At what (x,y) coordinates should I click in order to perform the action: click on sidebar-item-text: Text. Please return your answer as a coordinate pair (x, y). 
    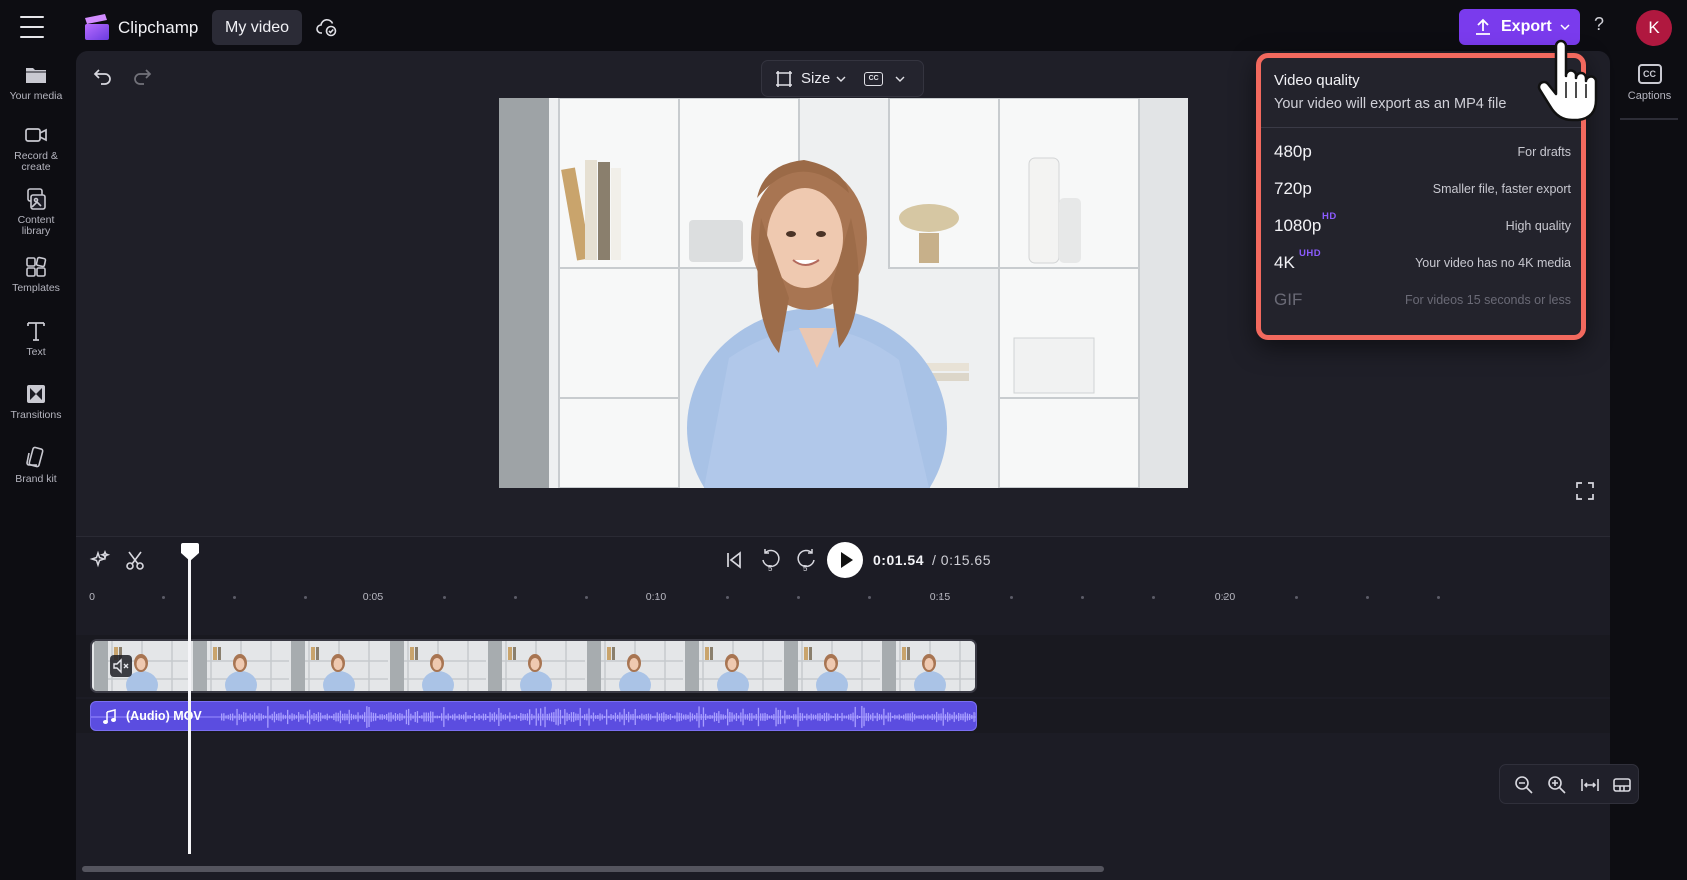
    Looking at the image, I should click on (36, 338).